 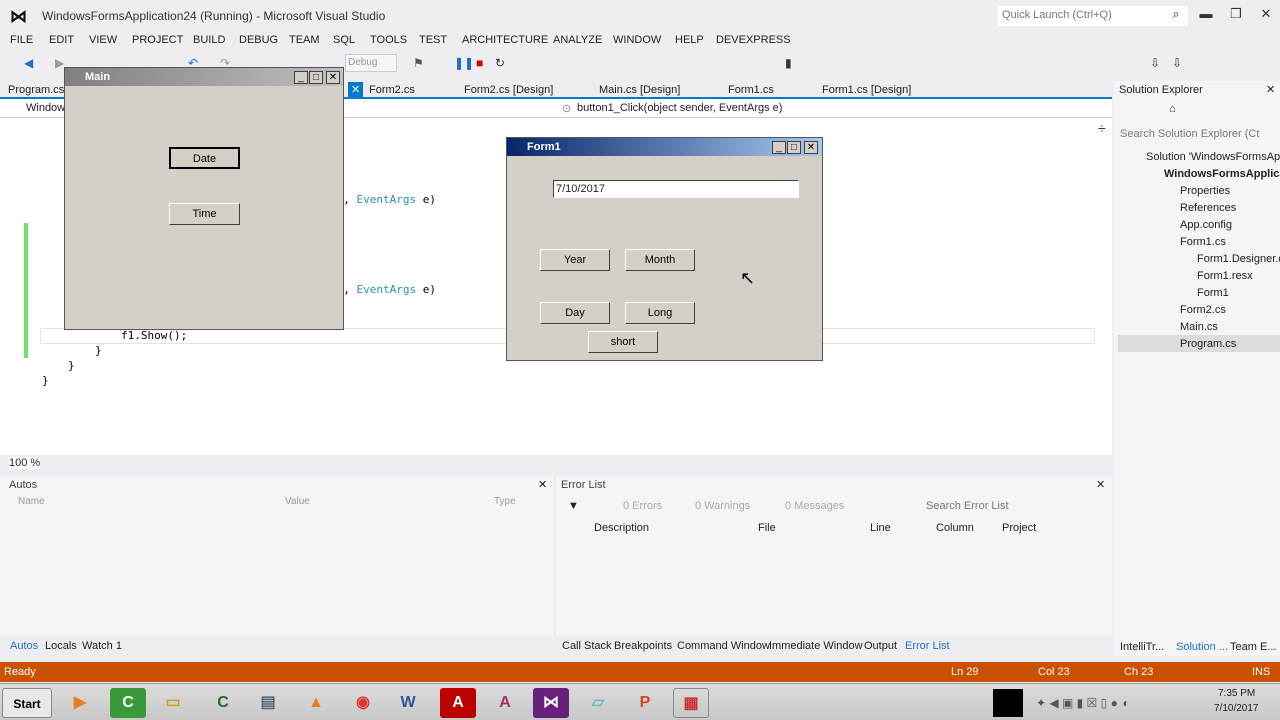 What do you see at coordinates (577, 40) in the screenshot?
I see `menu-analyze: ANALYZE` at bounding box center [577, 40].